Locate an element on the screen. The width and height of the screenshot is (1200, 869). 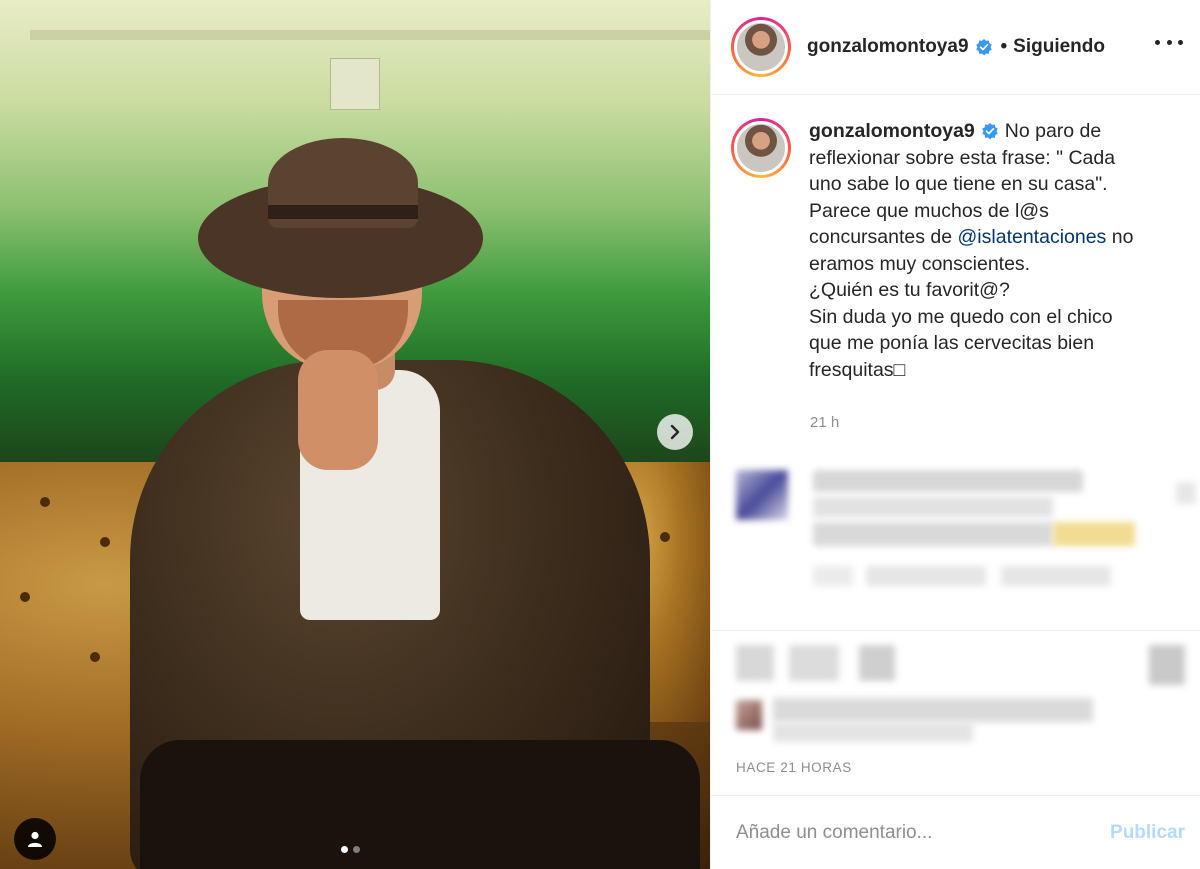
mention-link: @islatentaciones is located at coordinates (1032, 237).